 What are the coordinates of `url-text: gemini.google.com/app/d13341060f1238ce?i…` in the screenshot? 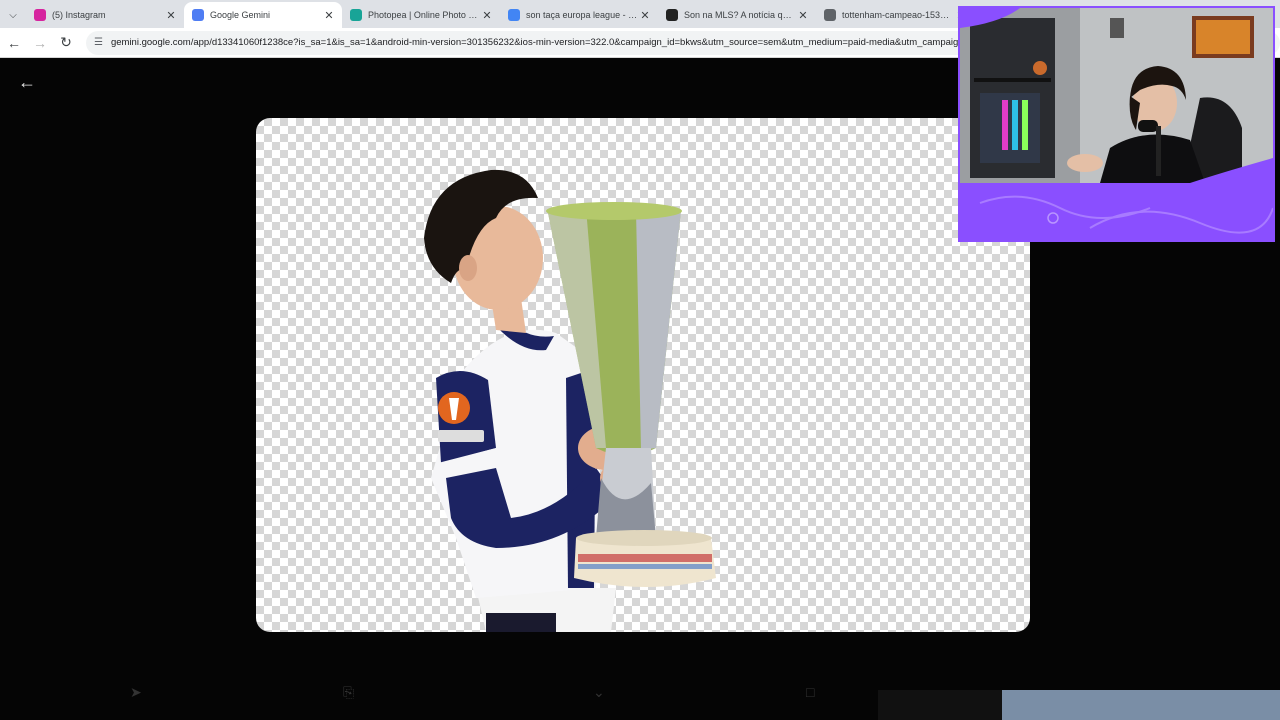 It's located at (540, 42).